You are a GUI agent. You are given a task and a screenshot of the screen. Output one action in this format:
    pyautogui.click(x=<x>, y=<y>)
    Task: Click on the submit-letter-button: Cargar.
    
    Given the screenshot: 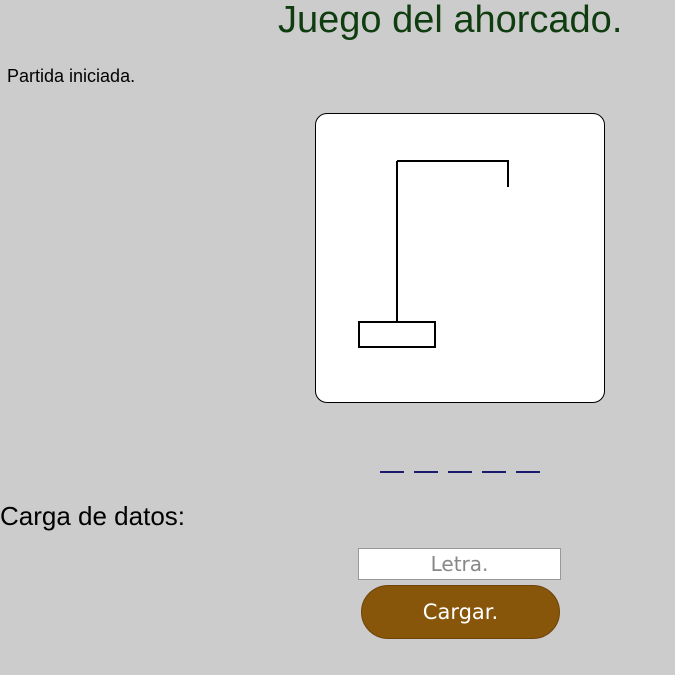 What is the action you would take?
    pyautogui.click(x=460, y=612)
    